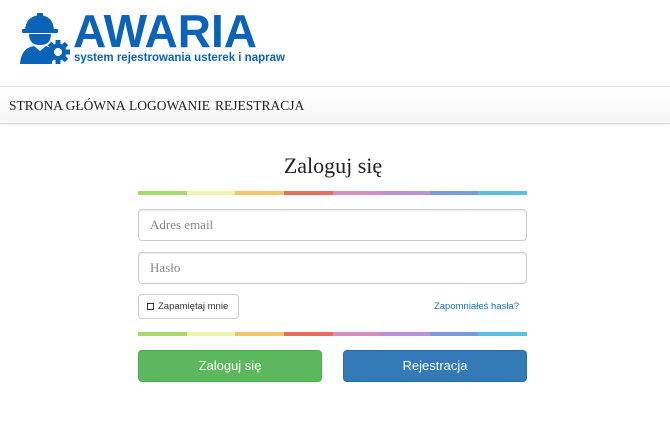 The image size is (670, 435). I want to click on email-field, so click(332, 225).